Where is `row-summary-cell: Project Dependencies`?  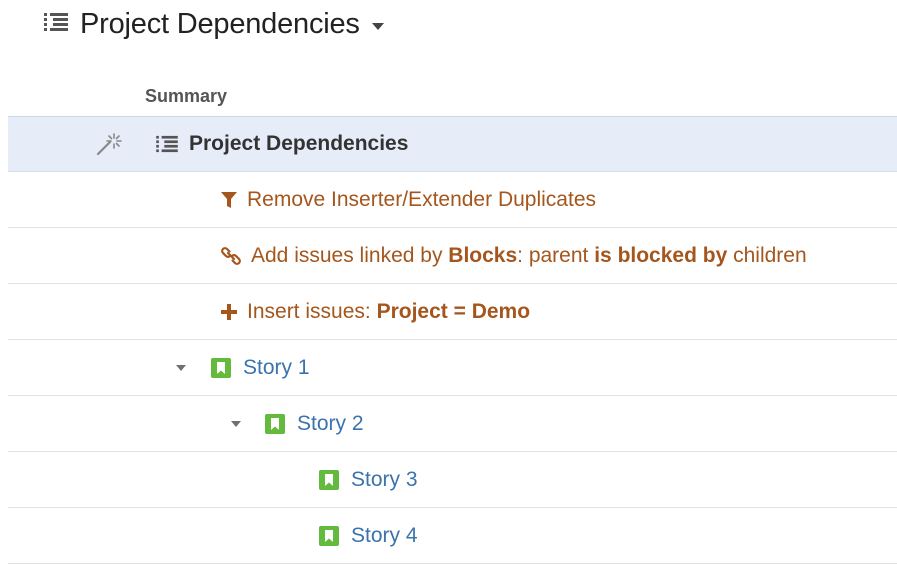 row-summary-cell: Project Dependencies is located at coordinates (281, 144).